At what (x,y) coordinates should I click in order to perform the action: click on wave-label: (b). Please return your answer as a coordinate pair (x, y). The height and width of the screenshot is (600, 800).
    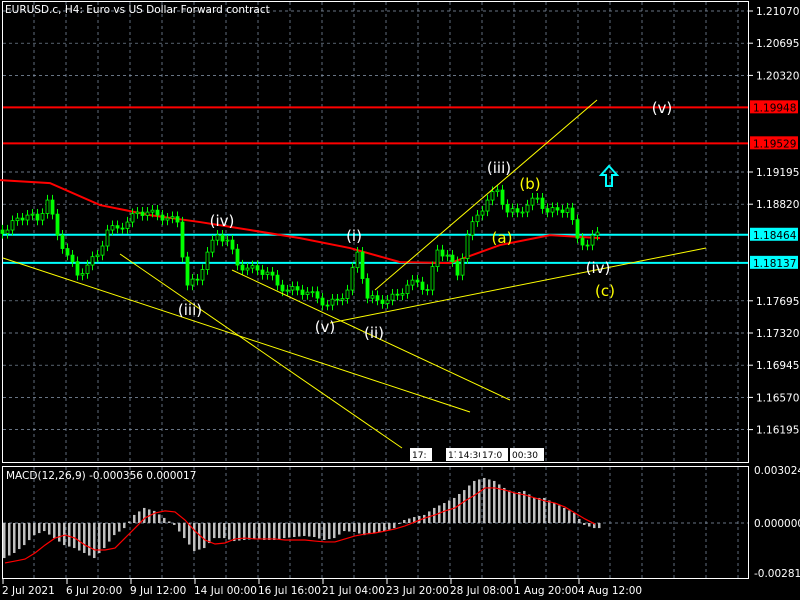
    Looking at the image, I should click on (529, 184).